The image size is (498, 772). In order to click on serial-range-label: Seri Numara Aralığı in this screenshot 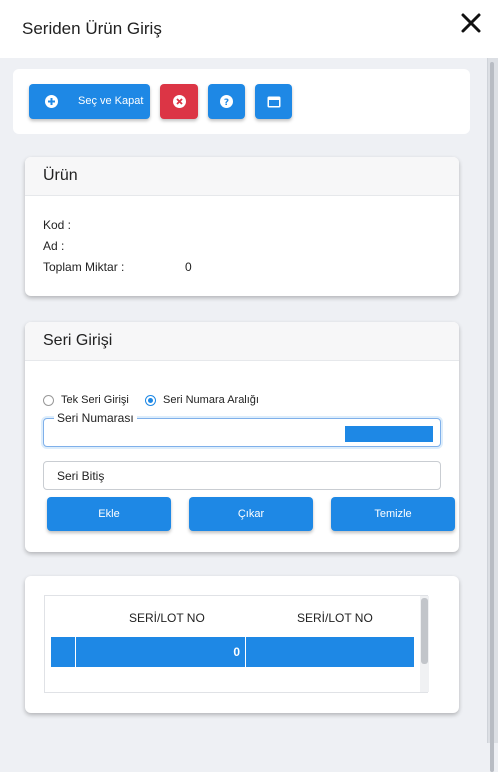, I will do `click(211, 400)`.